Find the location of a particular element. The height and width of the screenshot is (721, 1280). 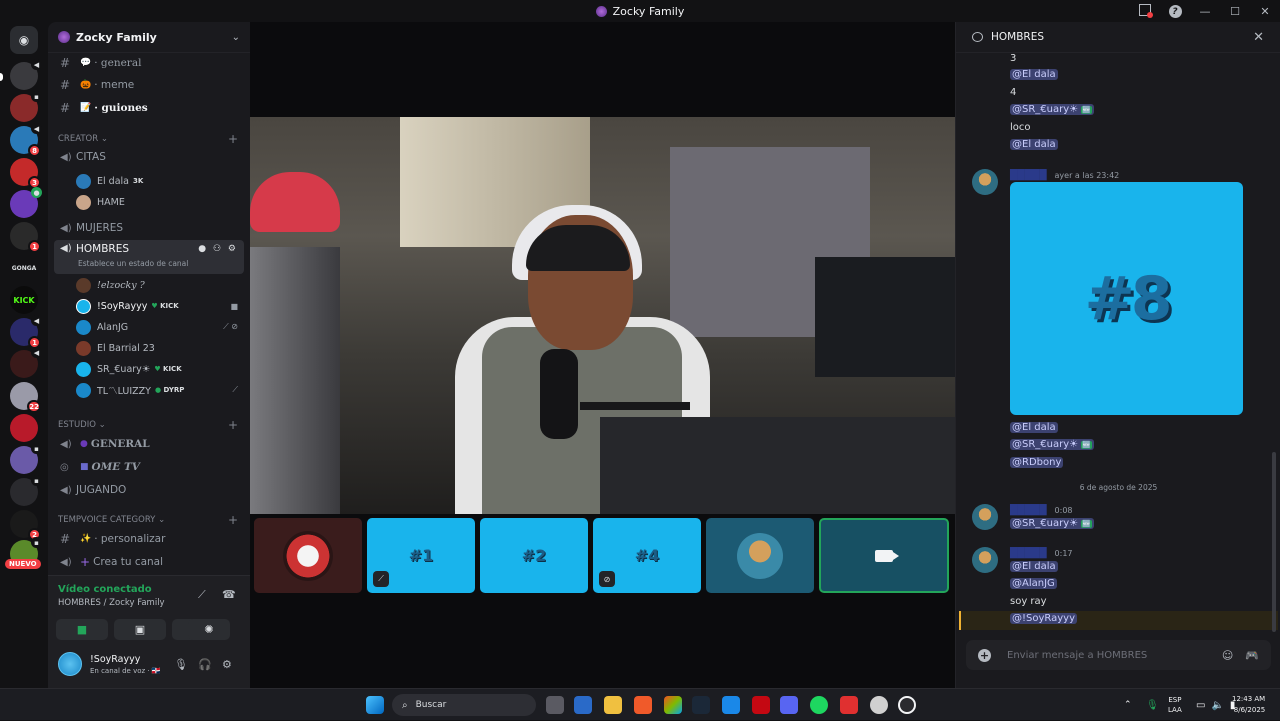

guild-icon: 3 is located at coordinates (25, 173).